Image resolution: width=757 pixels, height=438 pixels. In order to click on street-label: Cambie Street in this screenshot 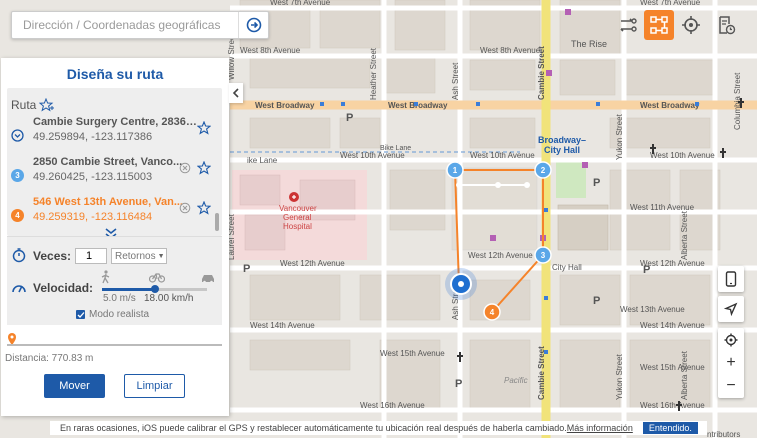, I will do `click(541, 73)`.